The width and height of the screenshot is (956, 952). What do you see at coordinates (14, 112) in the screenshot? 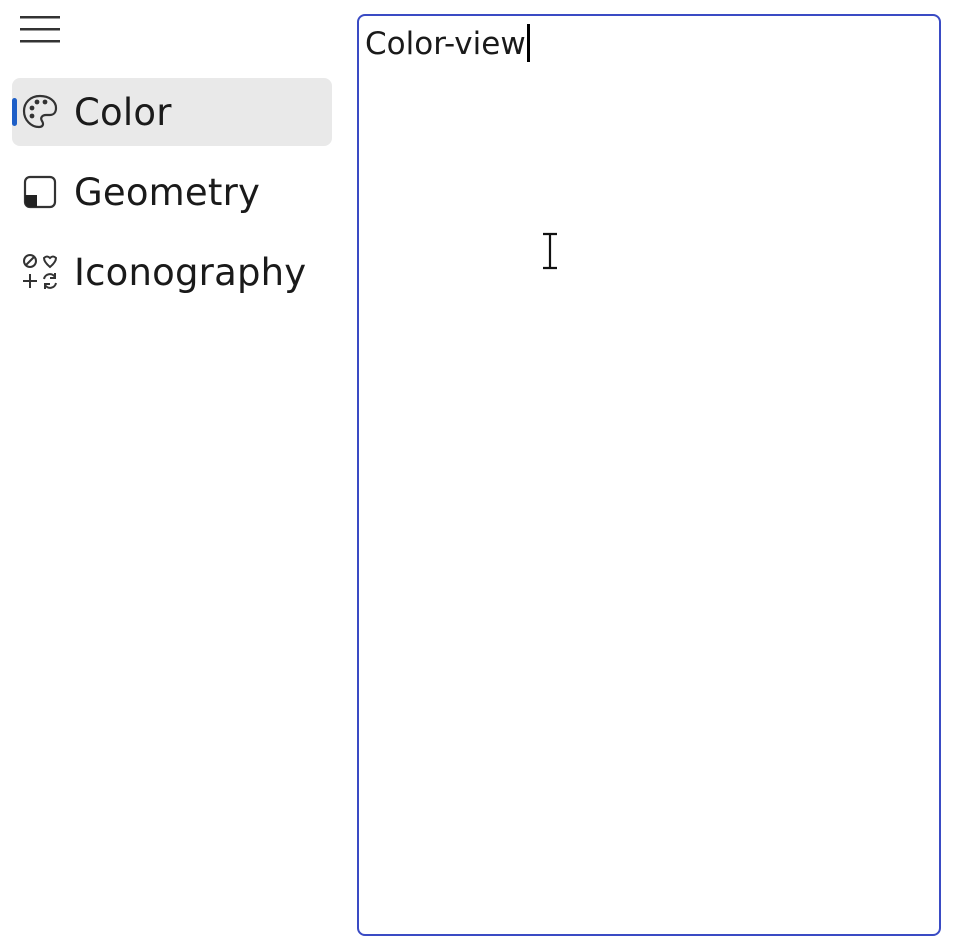
I see `selection-indicator` at bounding box center [14, 112].